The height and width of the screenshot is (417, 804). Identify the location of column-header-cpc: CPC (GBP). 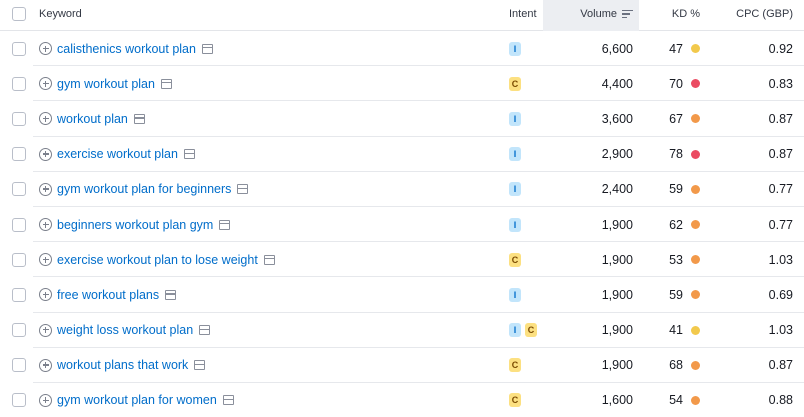
(746, 14).